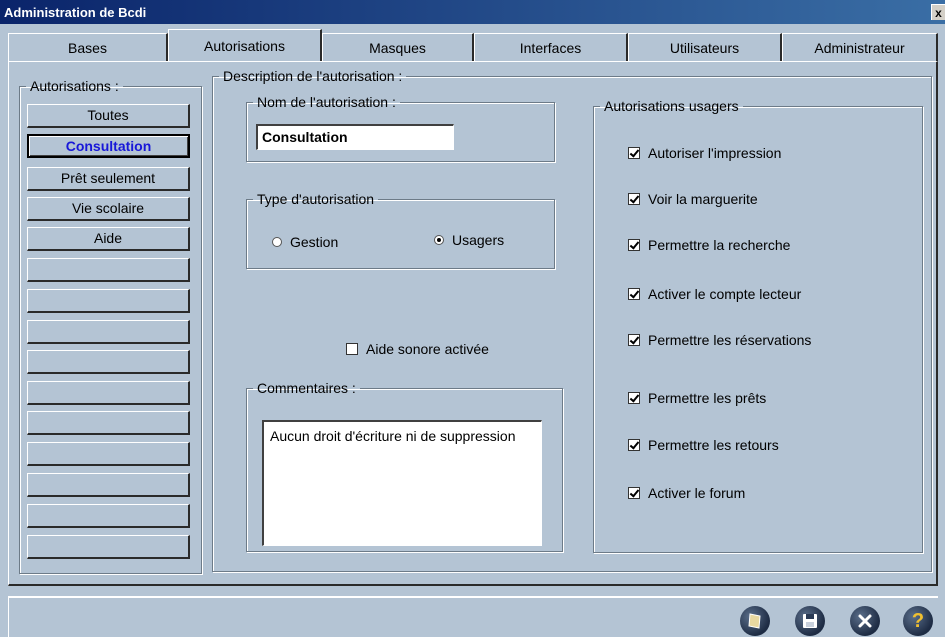  I want to click on auth-item-pret-seulement: Prêt seulement, so click(108, 179).